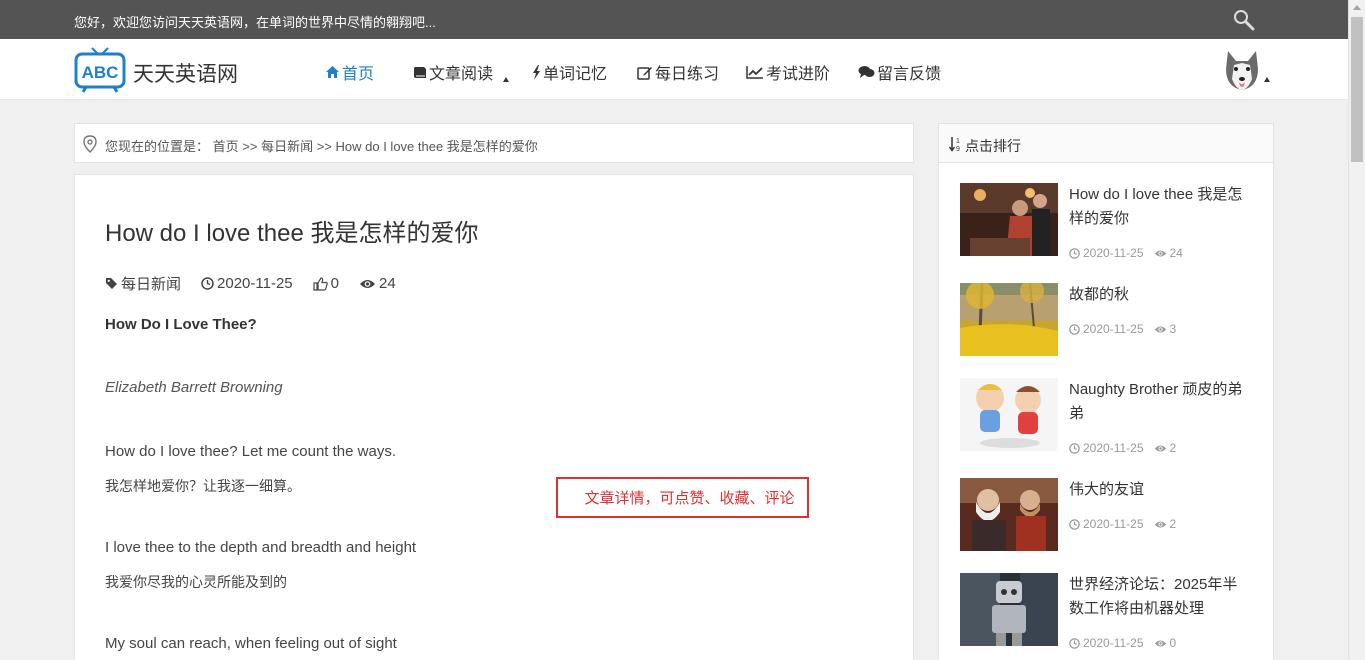 The width and height of the screenshot is (1365, 660). I want to click on rank-view-count: 3, so click(1173, 329).